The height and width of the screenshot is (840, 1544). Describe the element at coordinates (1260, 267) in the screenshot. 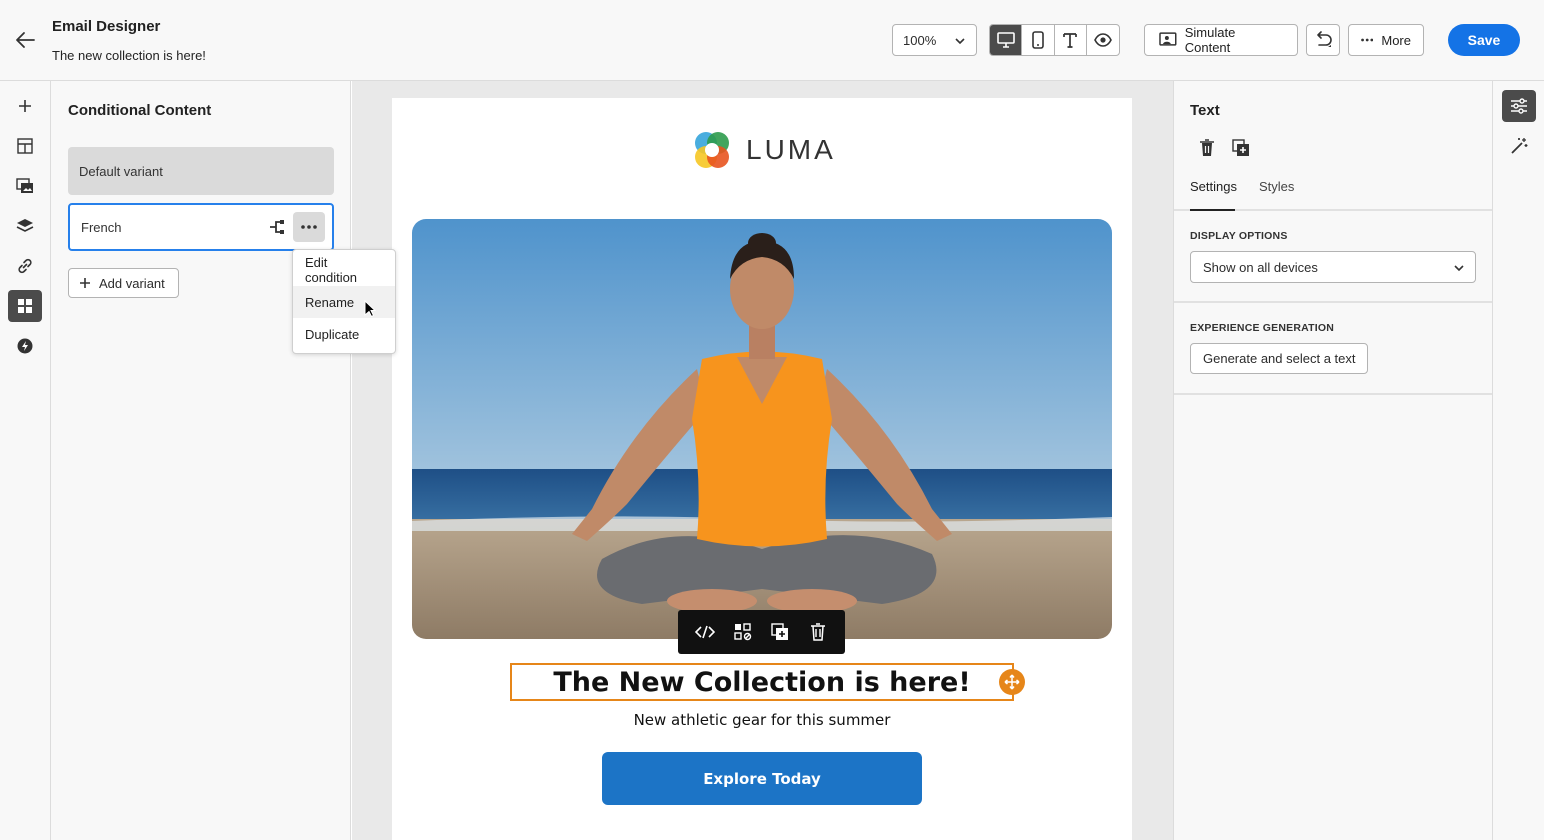

I see `display-options-value: Show on all devices` at that location.